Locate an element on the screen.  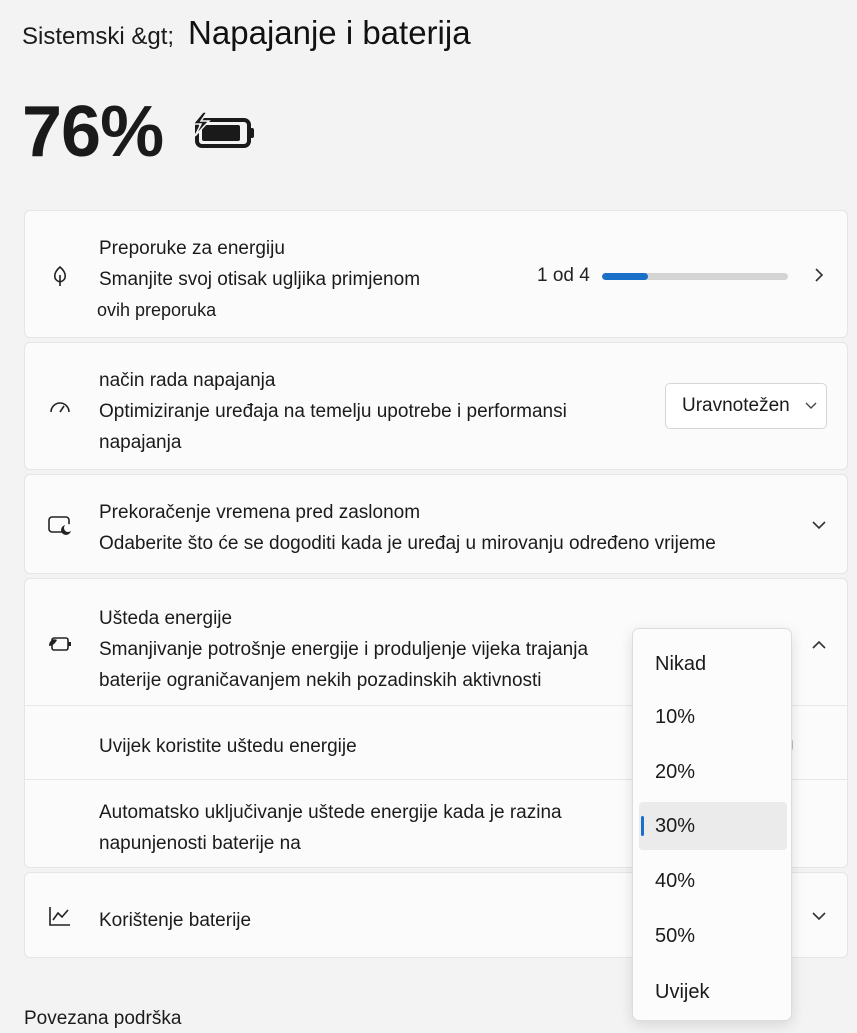
battery-usage-title: Korištenje baterije is located at coordinates (175, 920).